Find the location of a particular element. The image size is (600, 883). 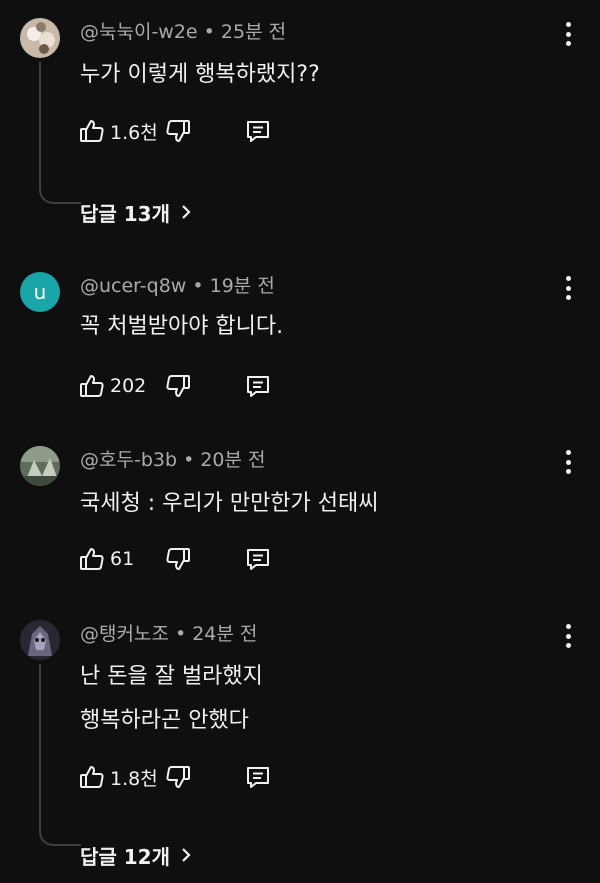

comment-time: • 25분 전 is located at coordinates (245, 32).